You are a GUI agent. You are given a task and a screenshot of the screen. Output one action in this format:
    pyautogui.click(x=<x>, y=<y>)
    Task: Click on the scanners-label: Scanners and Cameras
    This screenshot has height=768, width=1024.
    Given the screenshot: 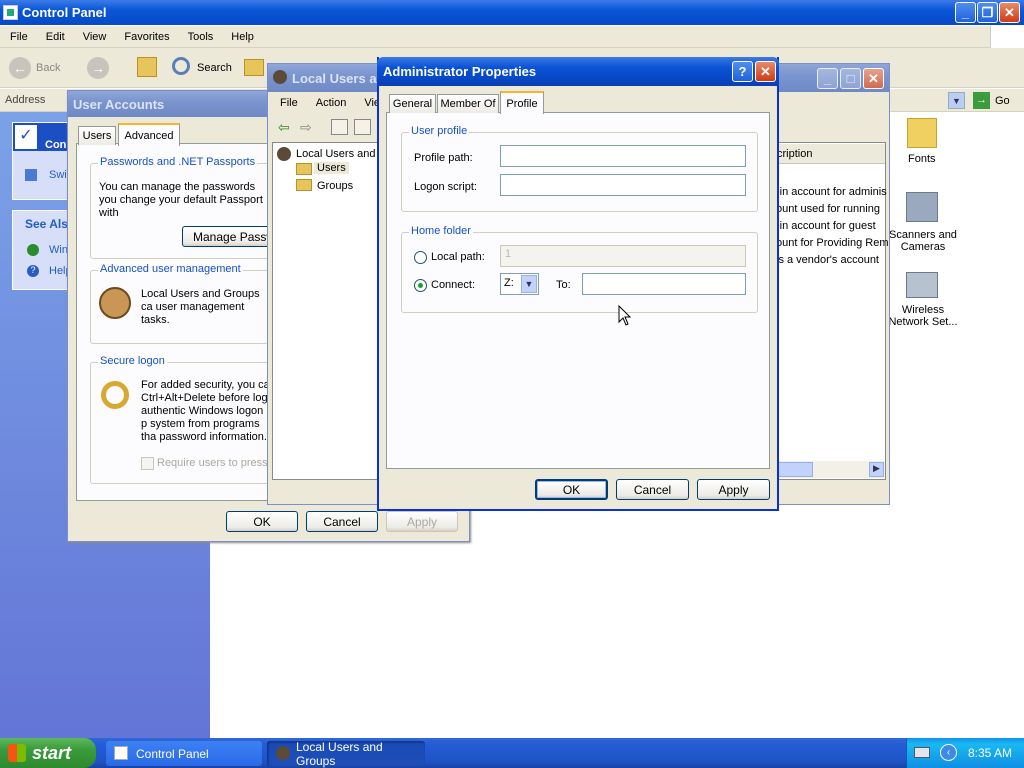 What is the action you would take?
    pyautogui.click(x=923, y=241)
    